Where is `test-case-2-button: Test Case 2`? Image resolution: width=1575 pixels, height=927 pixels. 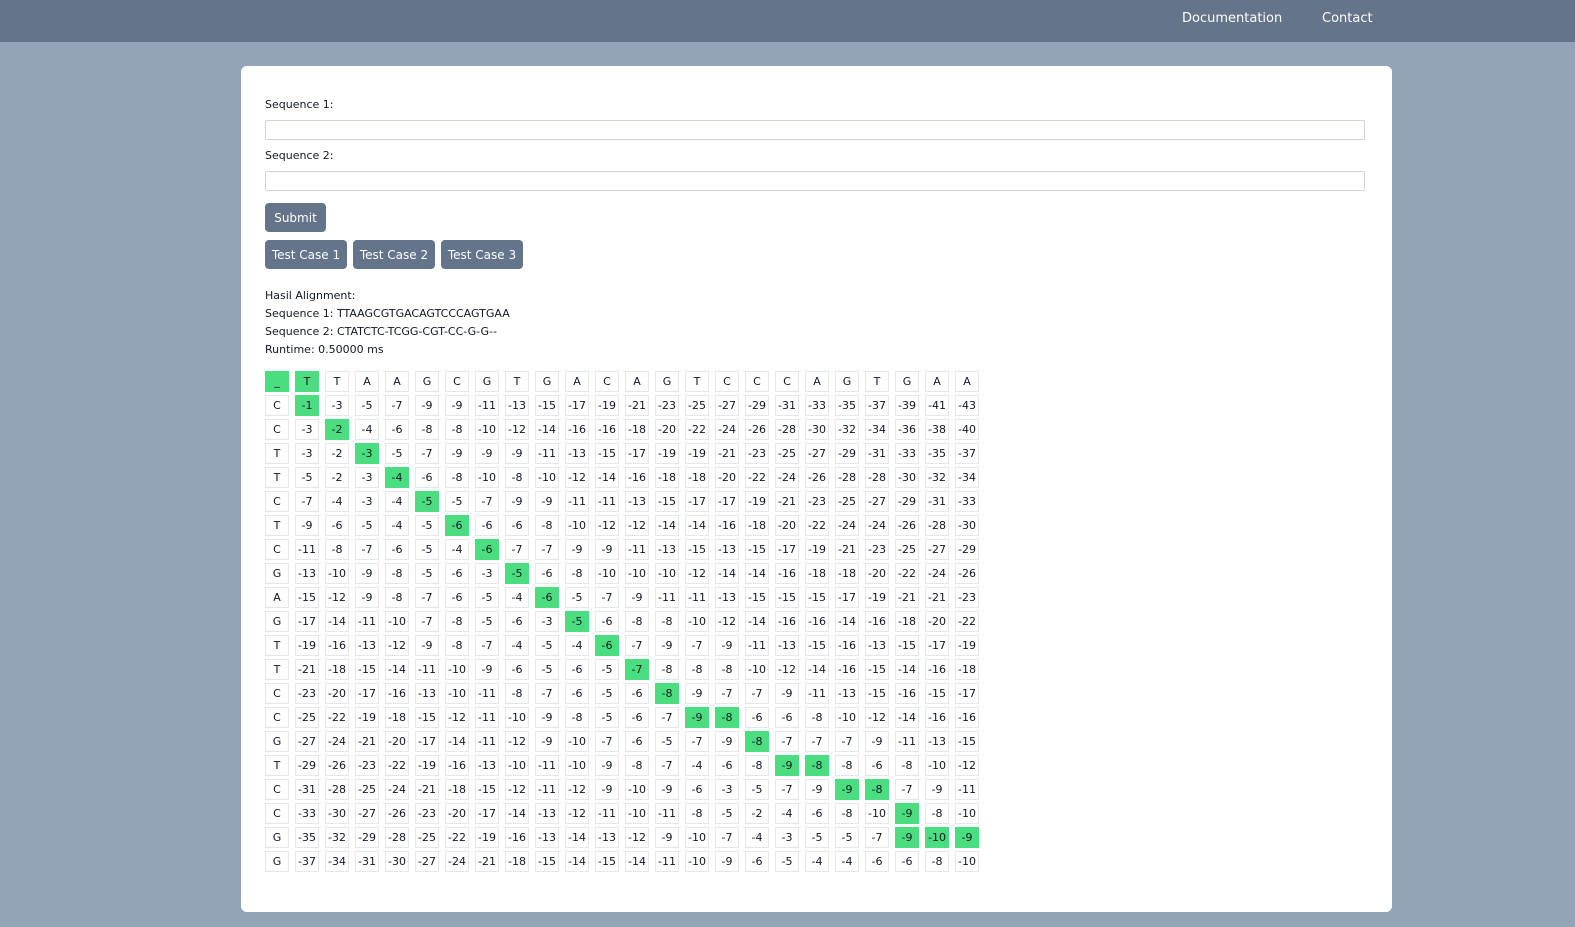
test-case-2-button: Test Case 2 is located at coordinates (394, 254).